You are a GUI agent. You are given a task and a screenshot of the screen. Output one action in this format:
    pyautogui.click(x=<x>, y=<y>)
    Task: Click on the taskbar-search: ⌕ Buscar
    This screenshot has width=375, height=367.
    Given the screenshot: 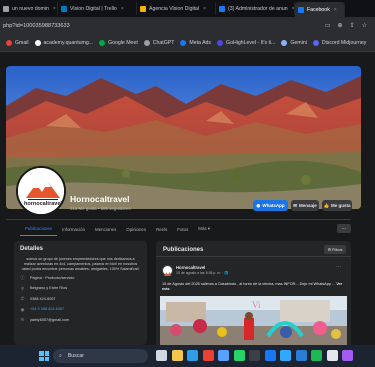 What is the action you would take?
    pyautogui.click(x=100, y=356)
    